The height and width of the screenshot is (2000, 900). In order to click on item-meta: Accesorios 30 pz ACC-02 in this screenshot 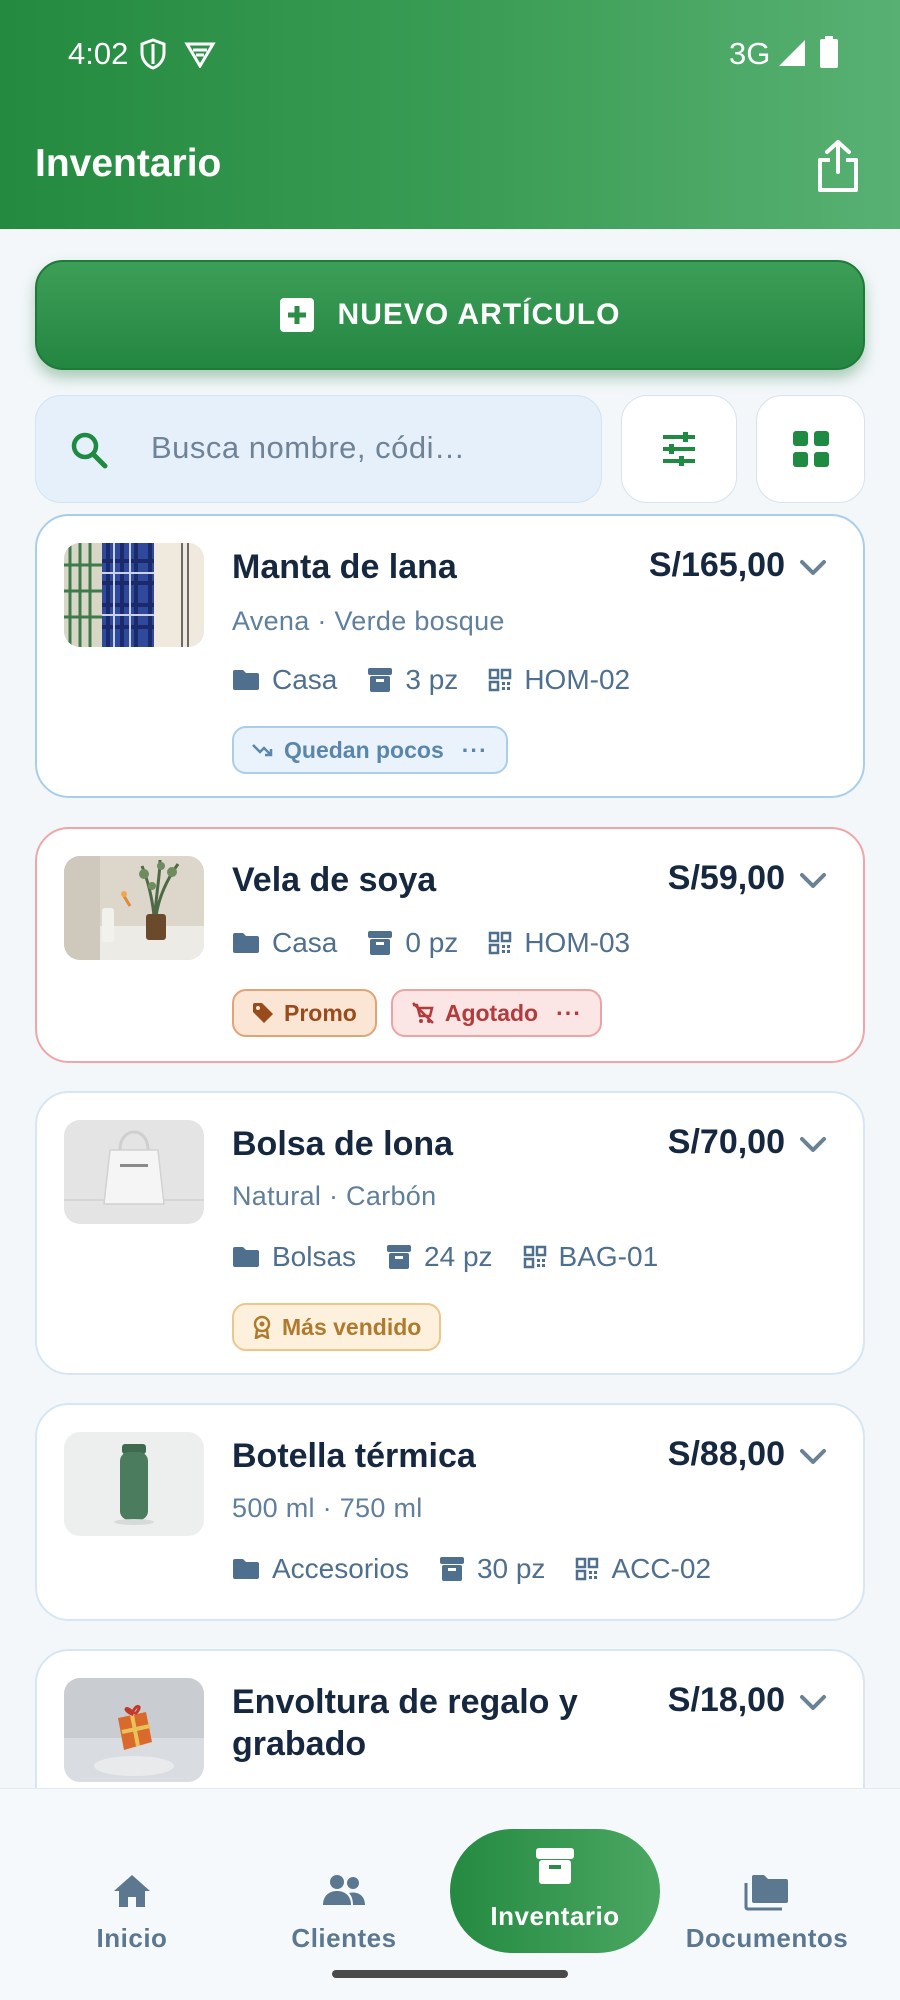, I will do `click(486, 1569)`.